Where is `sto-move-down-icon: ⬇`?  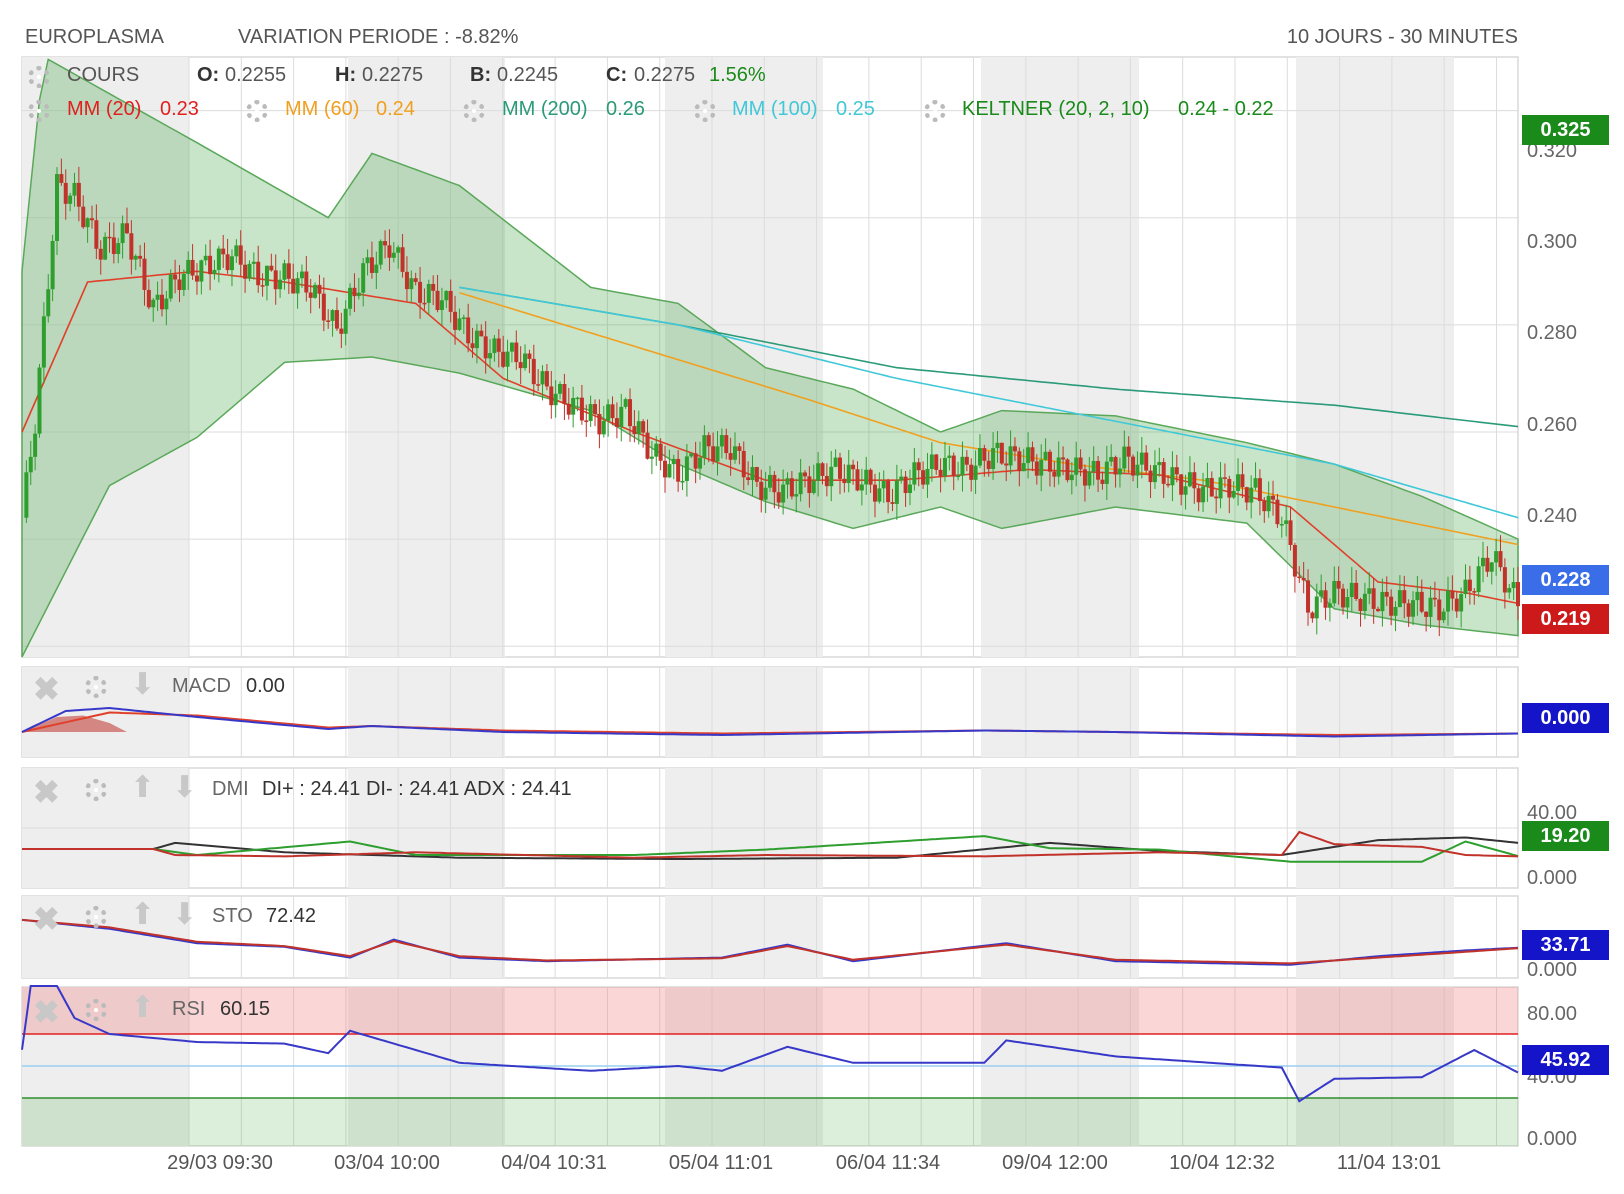
sto-move-down-icon: ⬇ is located at coordinates (184, 915).